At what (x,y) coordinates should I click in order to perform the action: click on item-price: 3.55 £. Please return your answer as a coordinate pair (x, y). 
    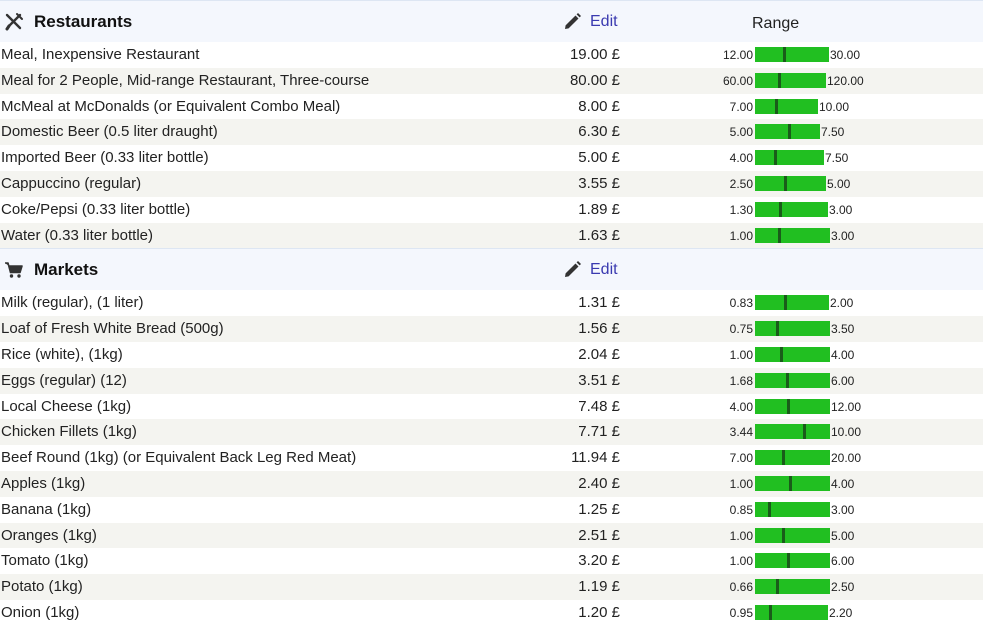
    Looking at the image, I should click on (599, 183).